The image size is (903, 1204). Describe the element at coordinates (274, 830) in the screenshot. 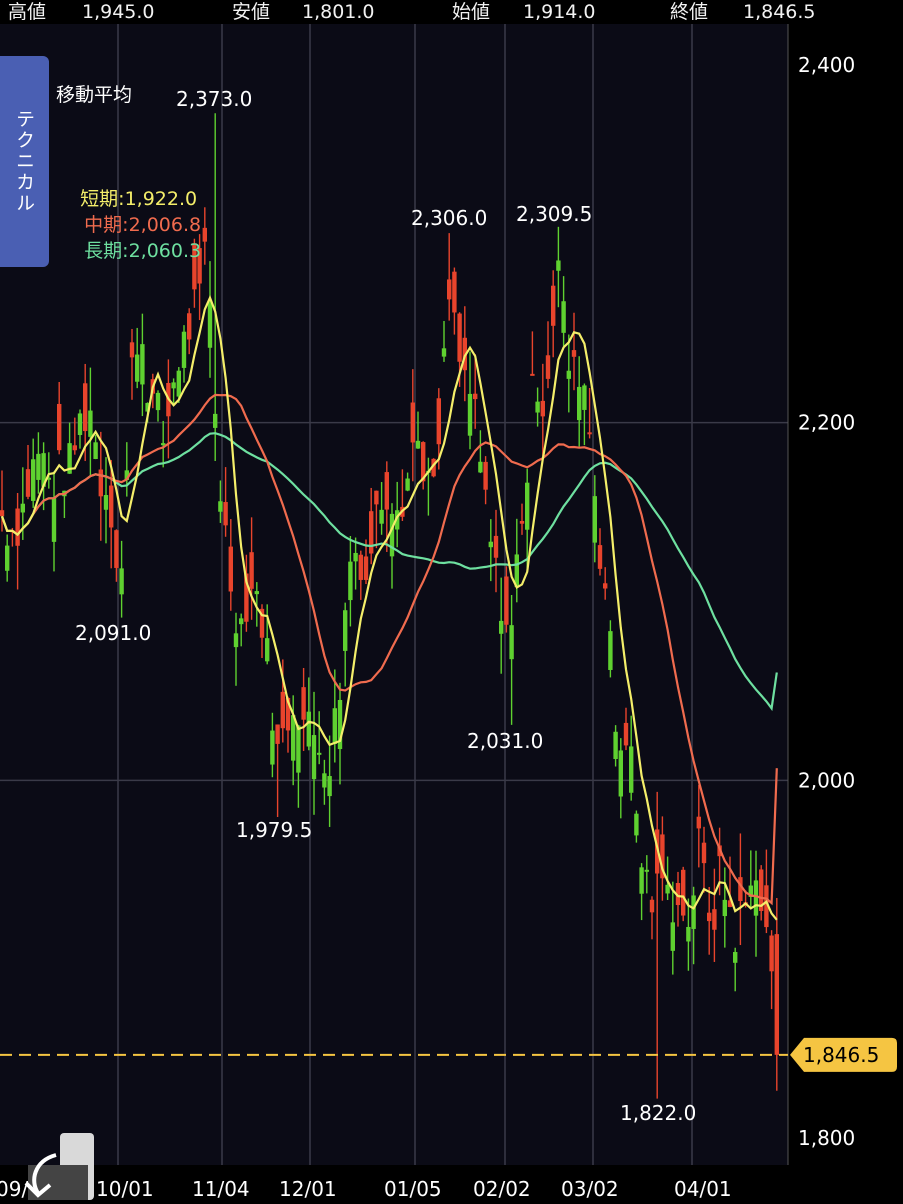

I see `price-annotation: 1,979.5` at that location.